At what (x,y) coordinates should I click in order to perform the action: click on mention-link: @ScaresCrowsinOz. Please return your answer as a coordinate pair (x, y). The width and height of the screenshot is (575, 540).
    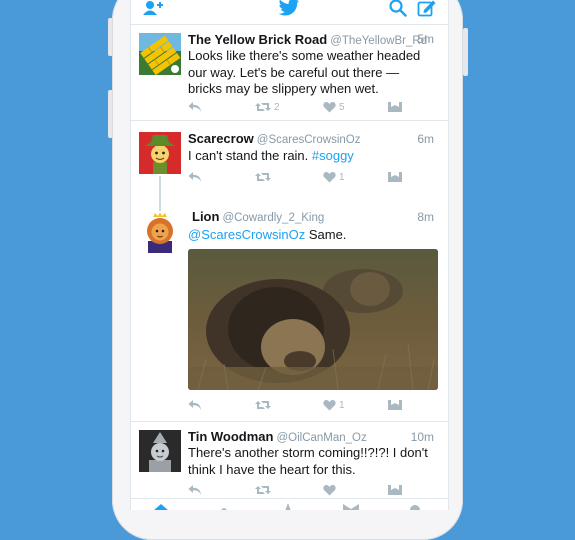
    Looking at the image, I should click on (246, 234).